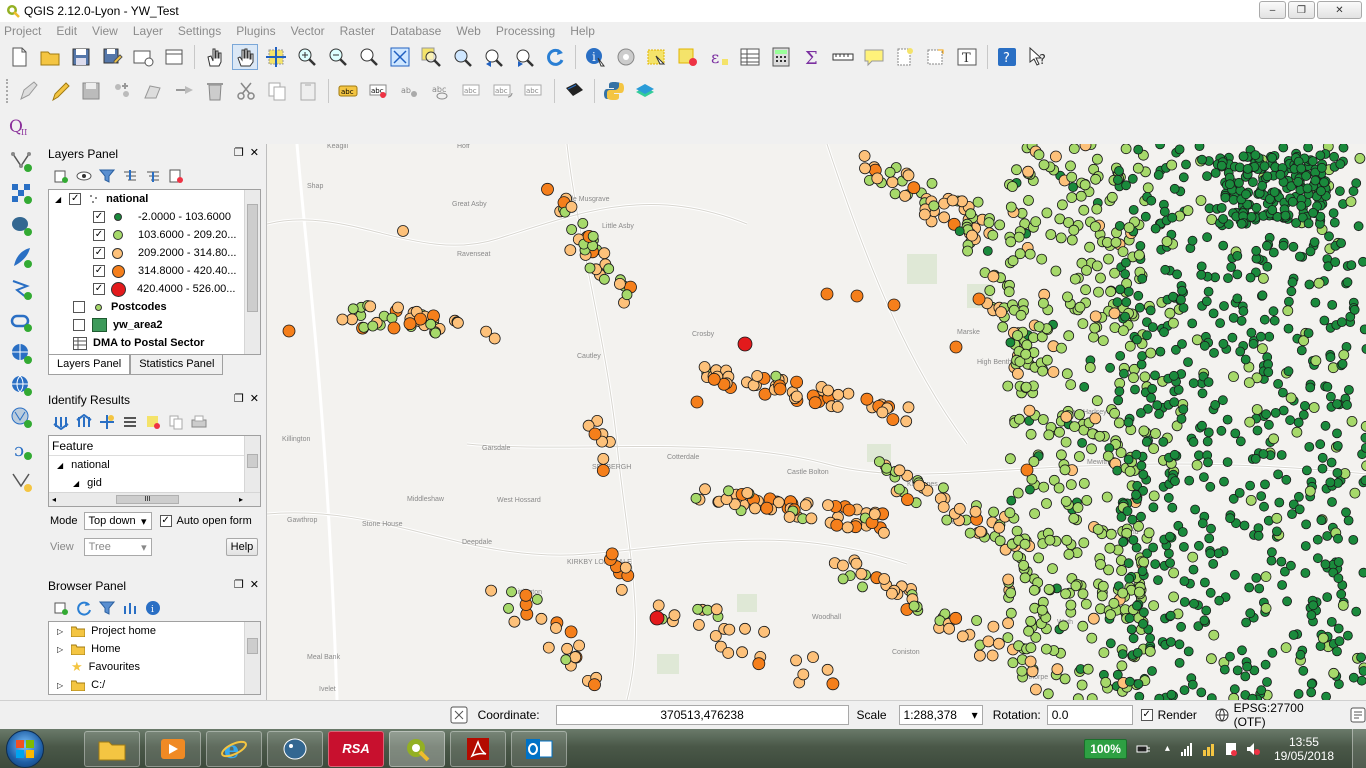  I want to click on pan-to-selection-icon, so click(276, 57).